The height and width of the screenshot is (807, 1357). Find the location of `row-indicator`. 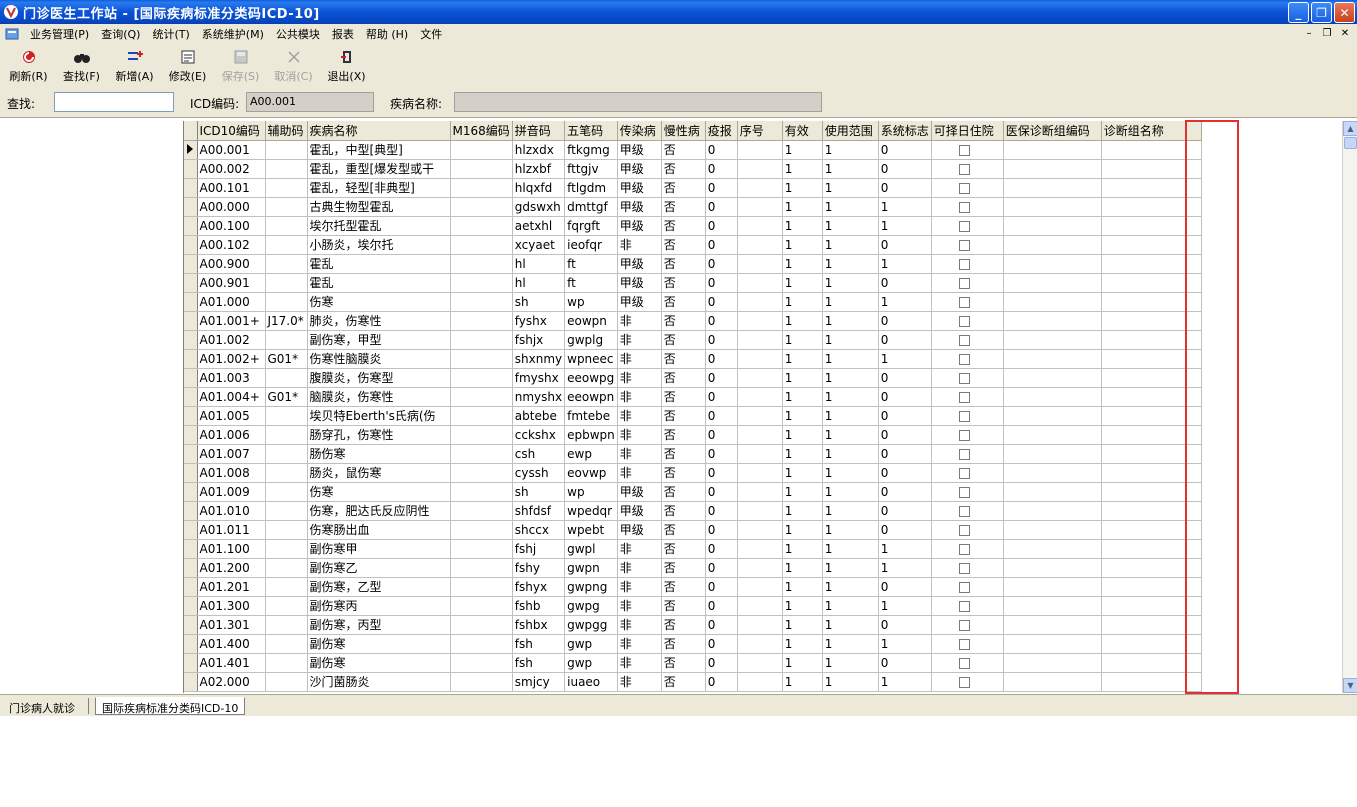

row-indicator is located at coordinates (191, 644).